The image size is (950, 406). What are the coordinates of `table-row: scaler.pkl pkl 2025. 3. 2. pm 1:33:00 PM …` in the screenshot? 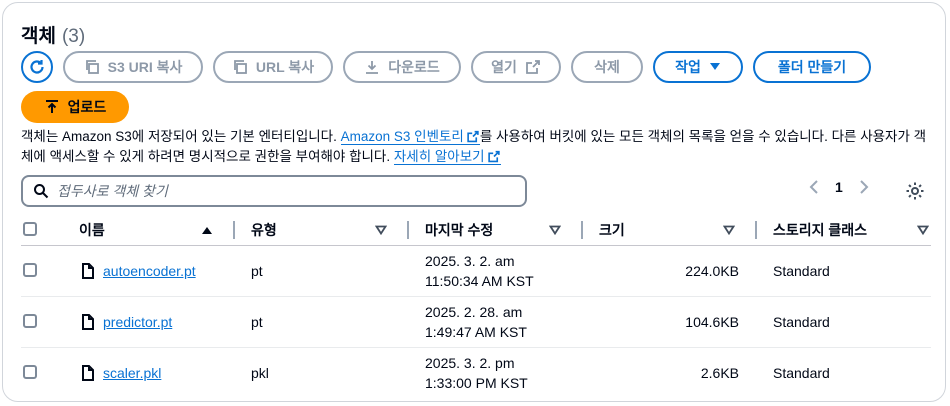 It's located at (476, 373).